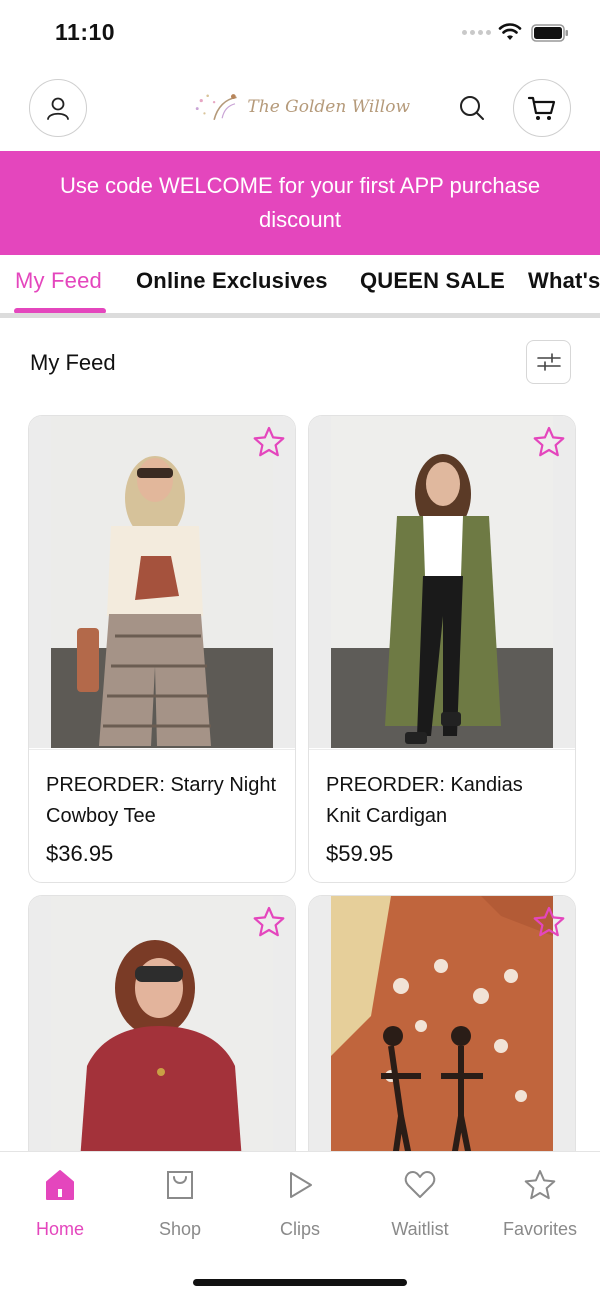  I want to click on status-bar: 11:10, so click(300, 32).